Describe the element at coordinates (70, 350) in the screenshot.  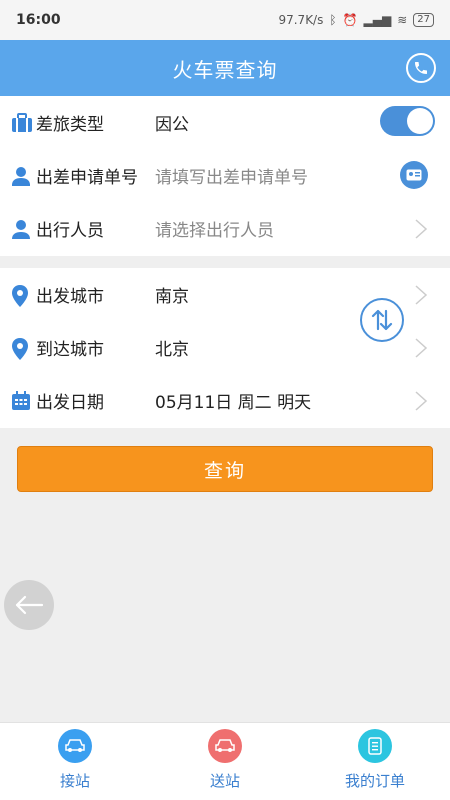
I see `to-city-label: 到达城市` at that location.